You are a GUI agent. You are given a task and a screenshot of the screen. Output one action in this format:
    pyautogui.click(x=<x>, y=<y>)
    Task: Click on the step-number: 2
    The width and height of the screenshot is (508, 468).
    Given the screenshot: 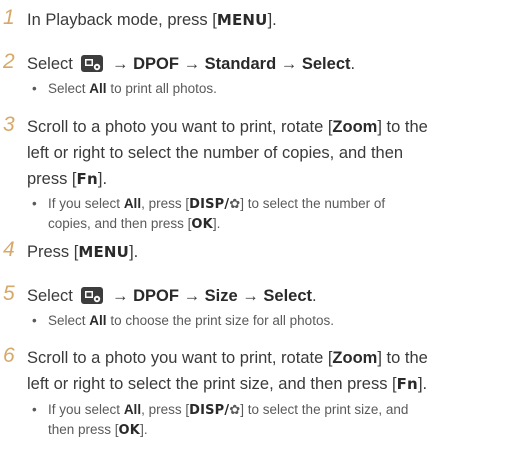 What is the action you would take?
    pyautogui.click(x=9, y=61)
    